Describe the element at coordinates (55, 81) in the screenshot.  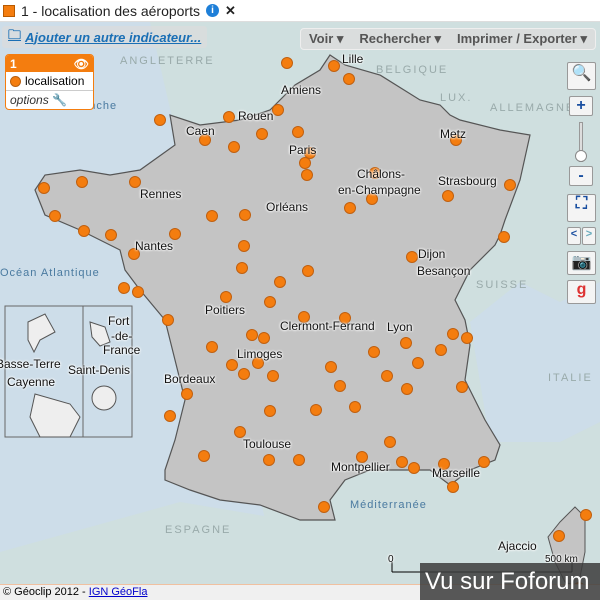
I see `legend-item-label: localisation` at that location.